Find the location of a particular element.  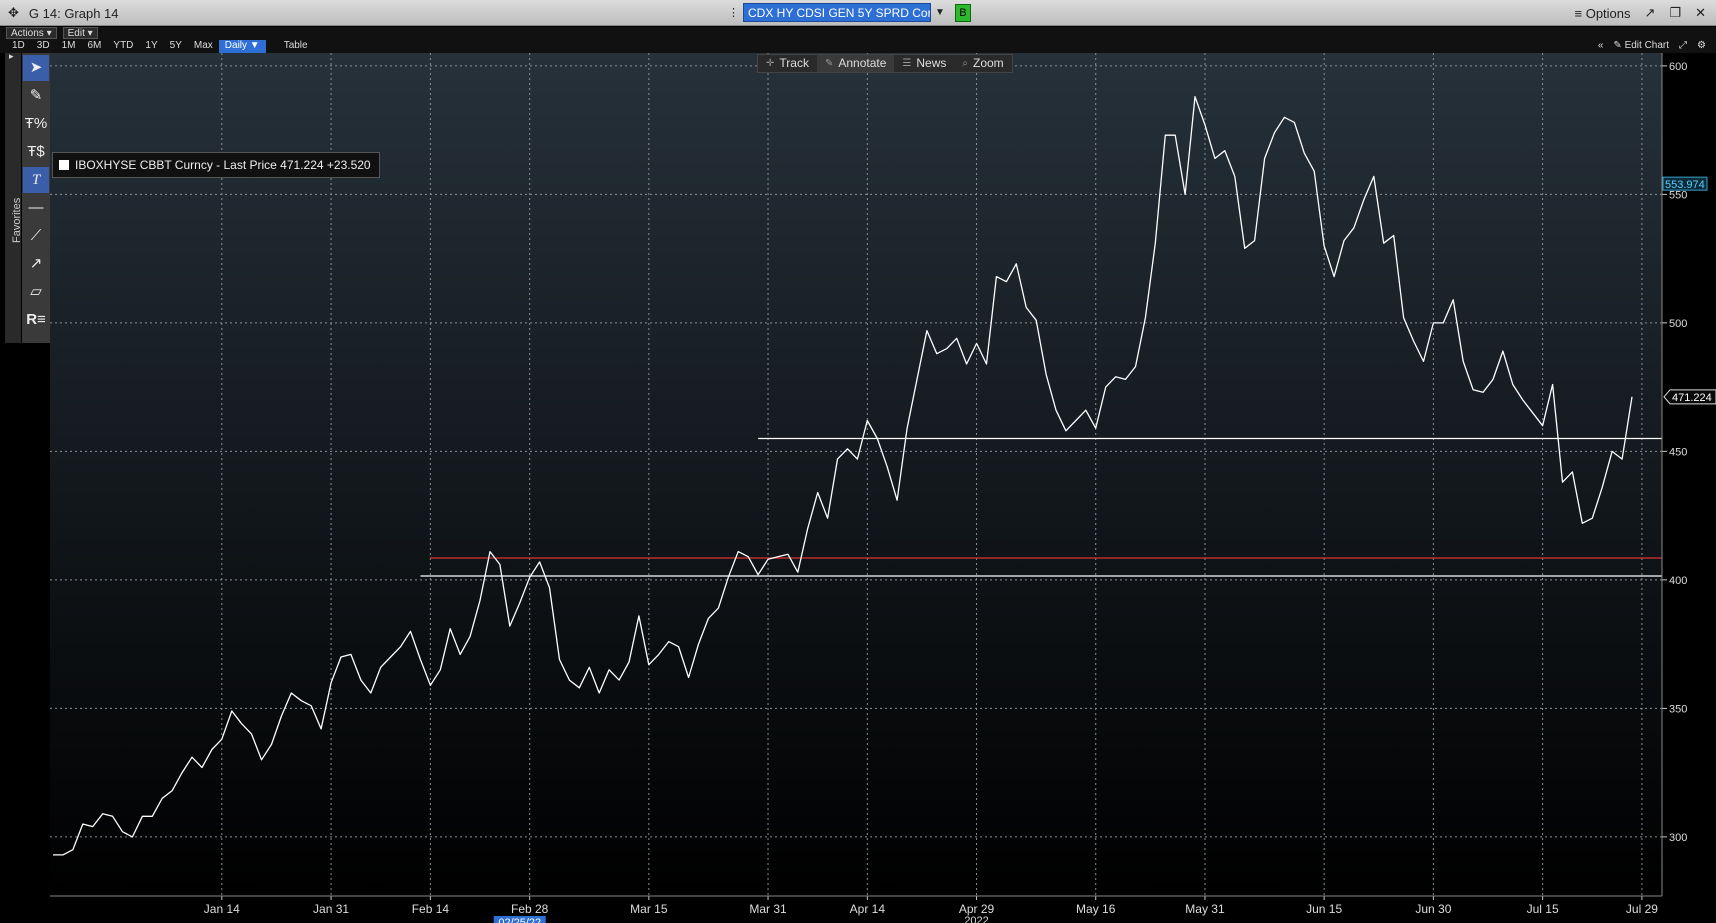

range-buttons: 1D 3D 1M 6M YTD 1Y 5Y Max Daily ▼ Table is located at coordinates (160, 46).